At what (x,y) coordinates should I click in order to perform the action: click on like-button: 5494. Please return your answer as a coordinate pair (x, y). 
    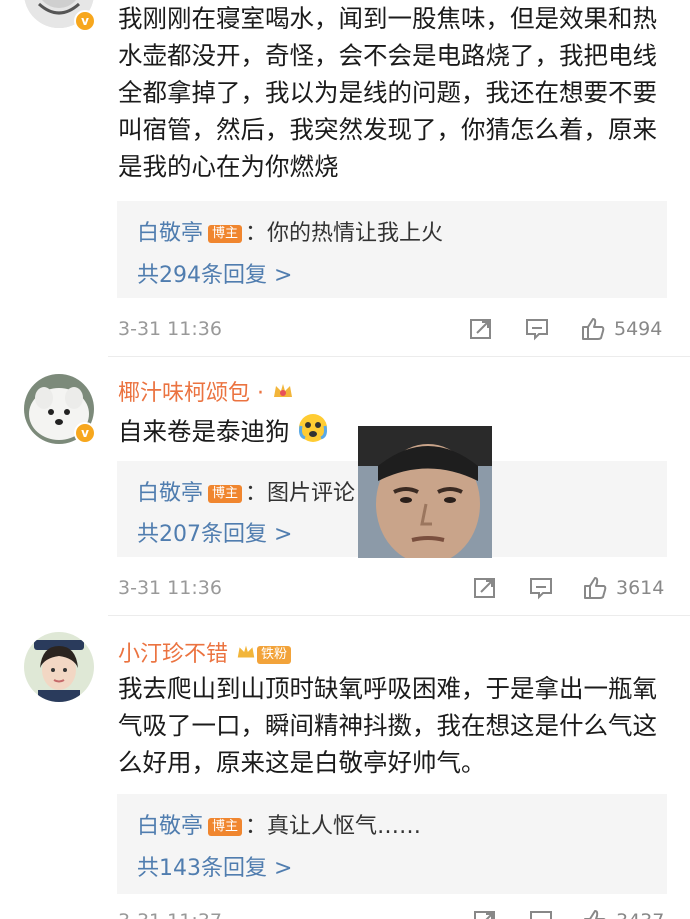
    Looking at the image, I should click on (621, 329).